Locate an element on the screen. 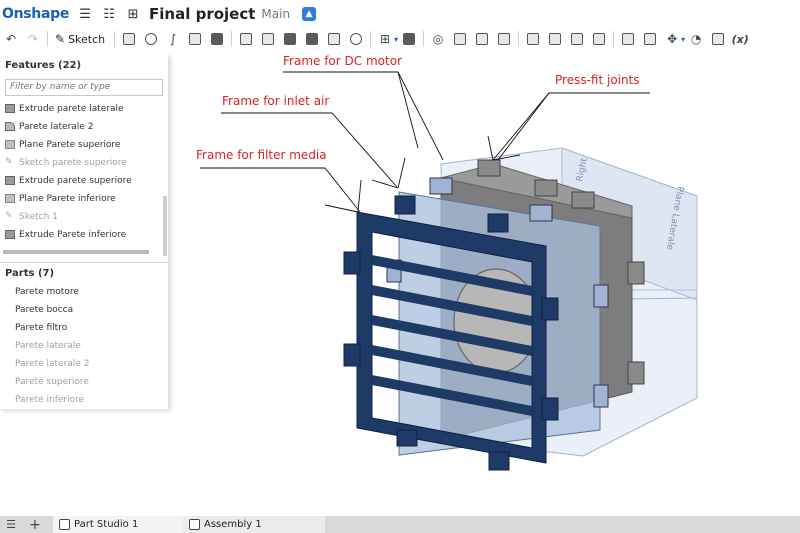  variable-icon is located at coordinates (628, 39).